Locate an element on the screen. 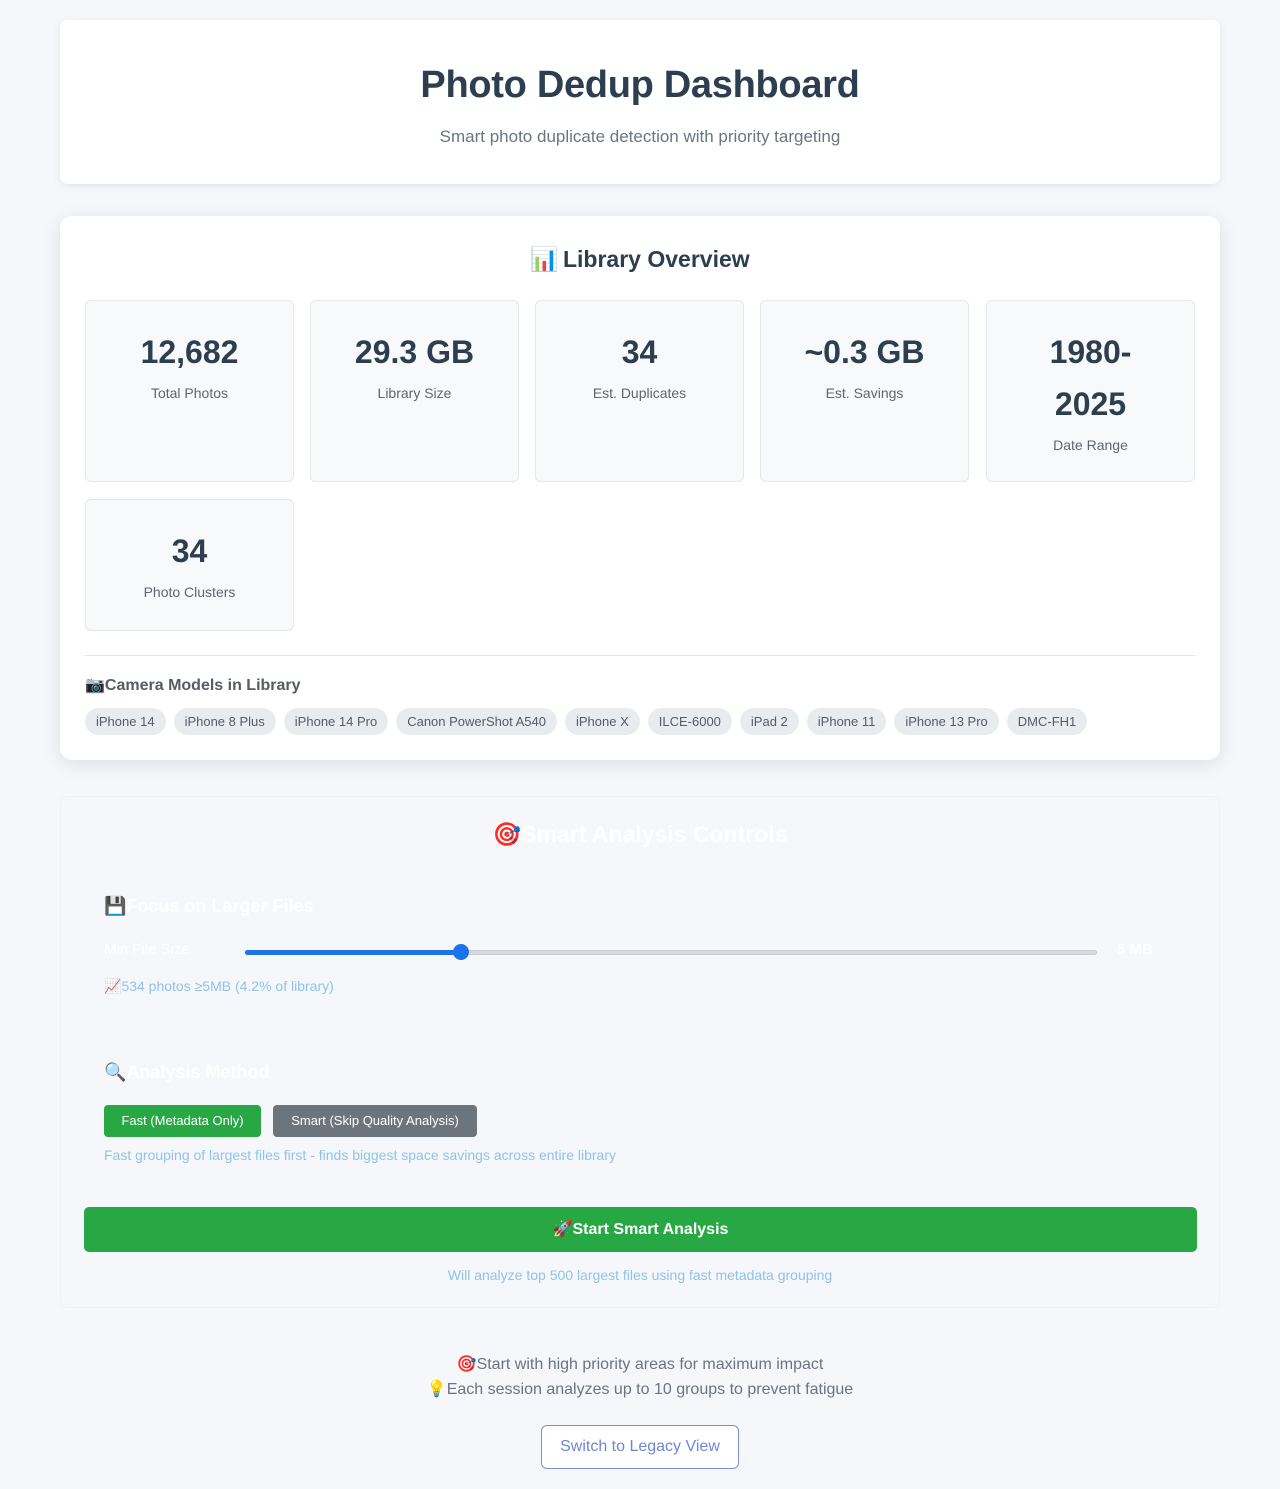 Image resolution: width=1280 pixels, height=1489 pixels. camera-models-title-text: Camera Models in Library is located at coordinates (202, 685).